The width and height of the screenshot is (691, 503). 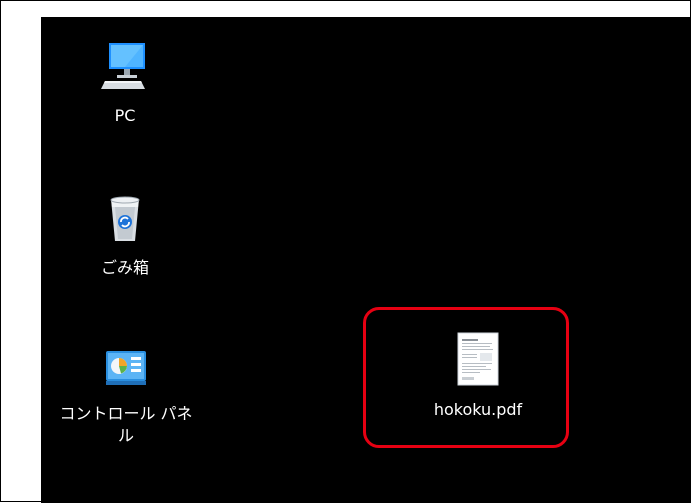 I want to click on desktop-icon-recycle-bin: ごみ箱, so click(x=125, y=236).